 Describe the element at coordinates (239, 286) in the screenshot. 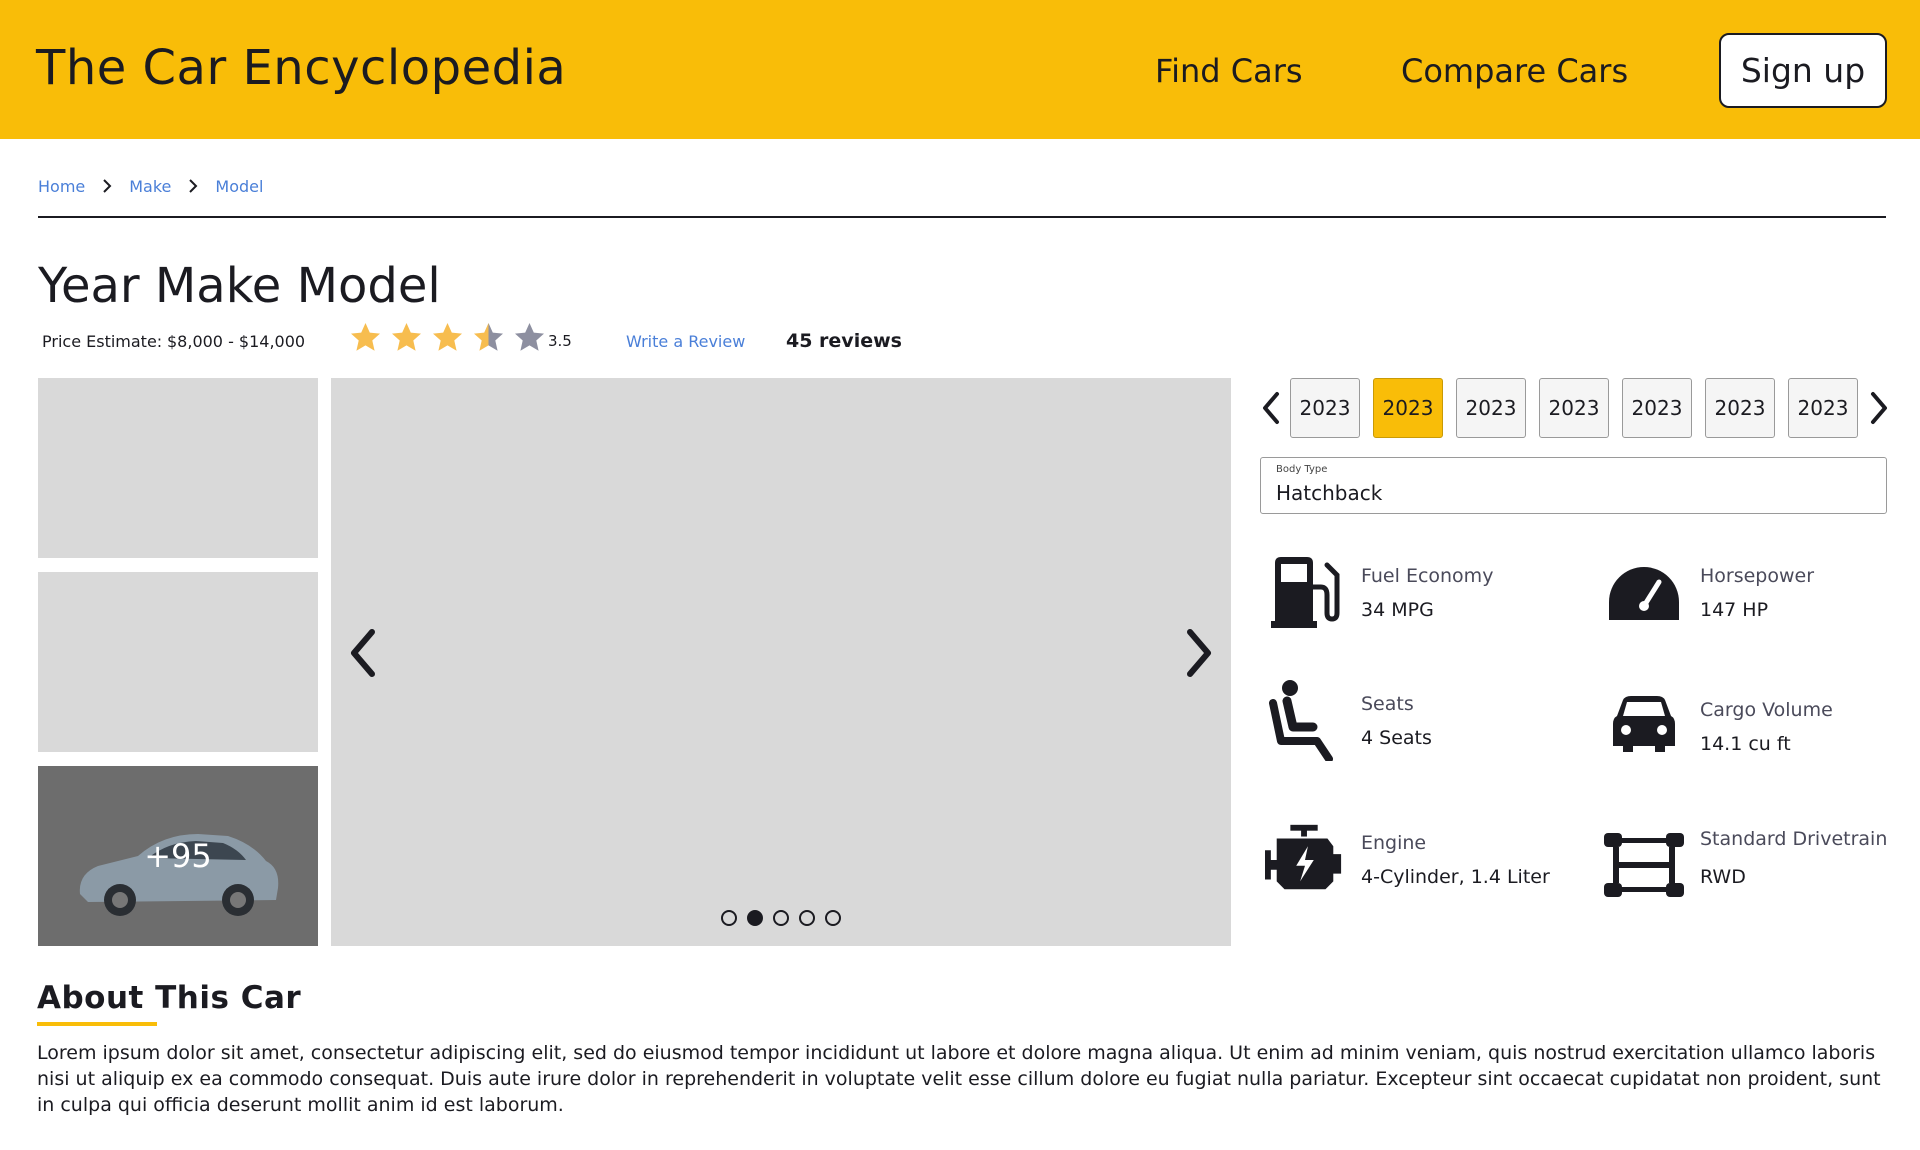

I see `page-title: Year Make Model` at that location.